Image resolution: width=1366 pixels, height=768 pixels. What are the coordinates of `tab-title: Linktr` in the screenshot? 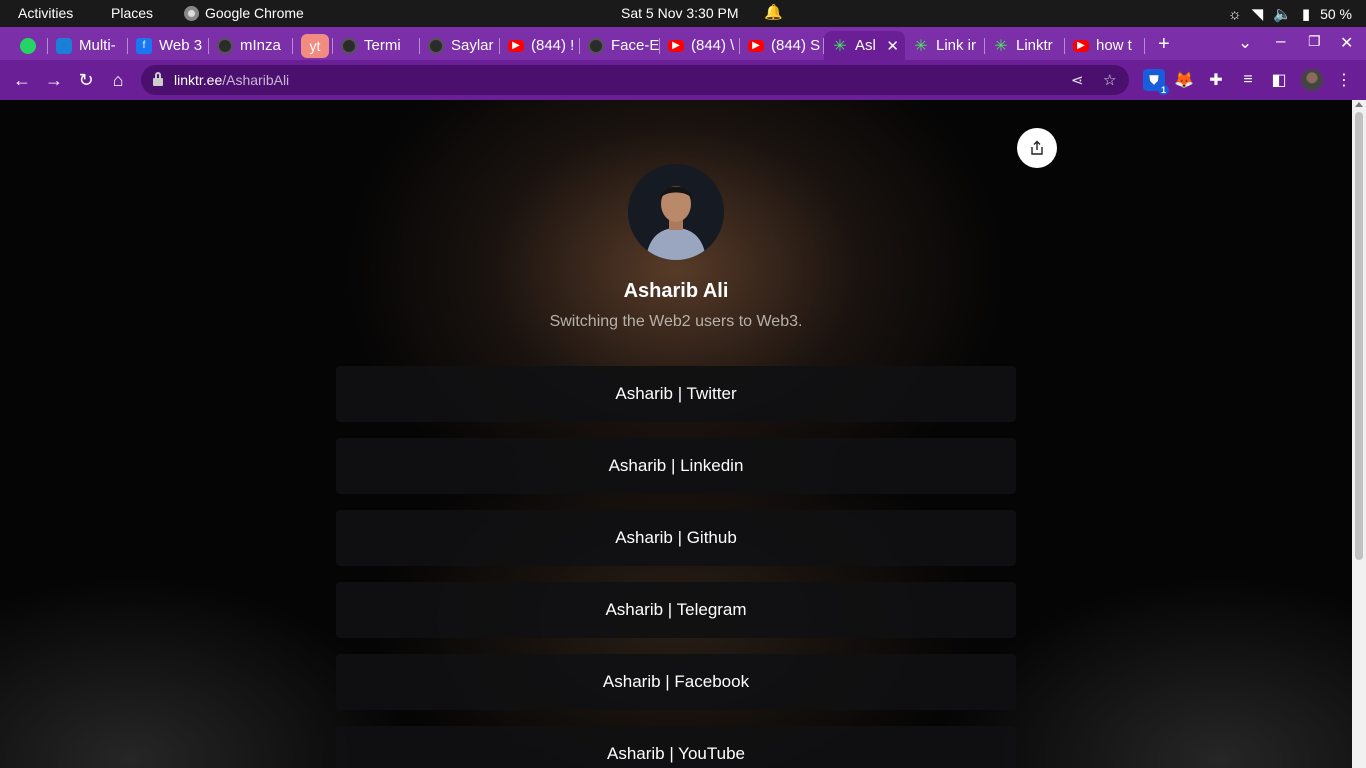 It's located at (1034, 45).